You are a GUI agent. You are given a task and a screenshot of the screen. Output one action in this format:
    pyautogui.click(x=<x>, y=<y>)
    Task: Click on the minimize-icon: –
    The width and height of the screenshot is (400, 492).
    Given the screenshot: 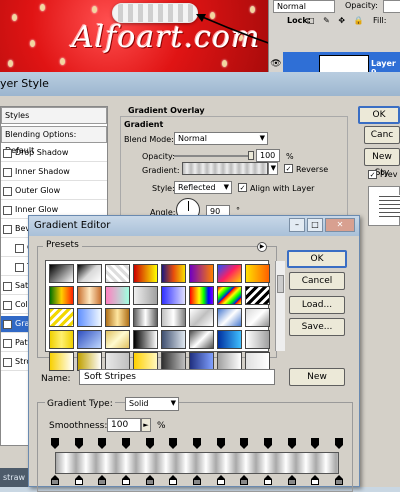 What is the action you would take?
    pyautogui.click(x=297, y=225)
    